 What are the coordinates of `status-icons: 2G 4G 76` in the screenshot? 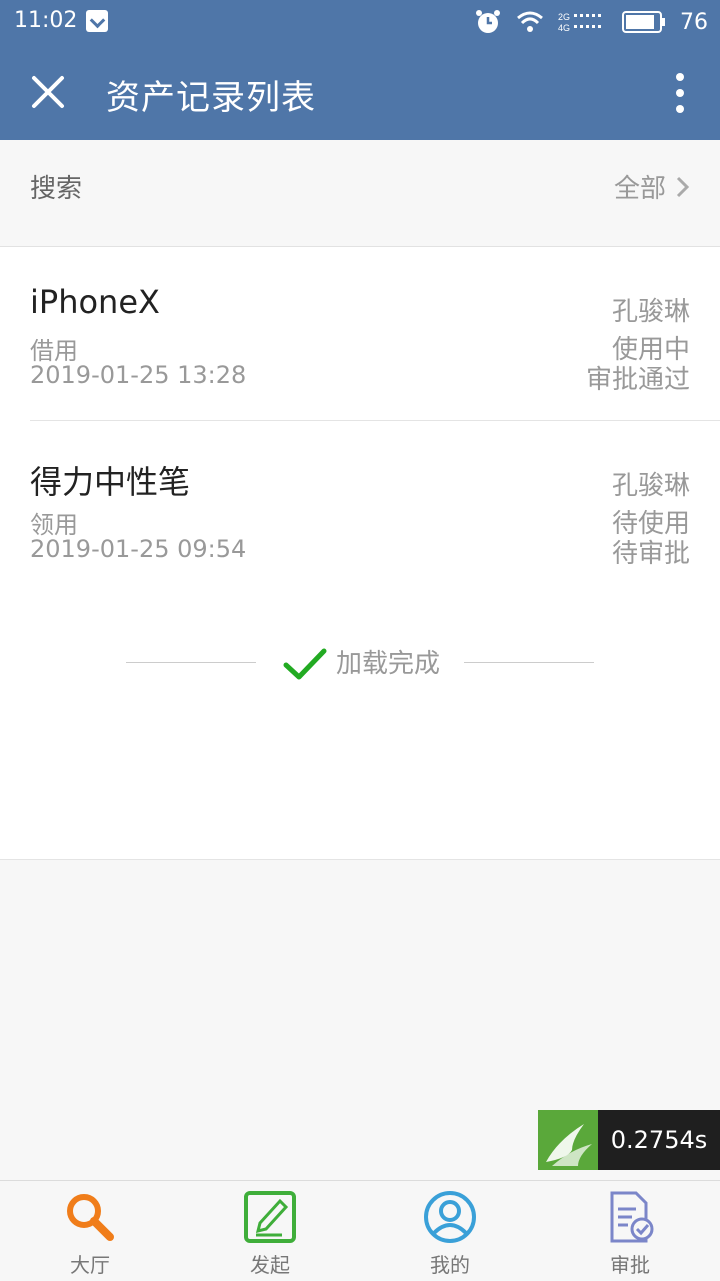 It's located at (591, 22).